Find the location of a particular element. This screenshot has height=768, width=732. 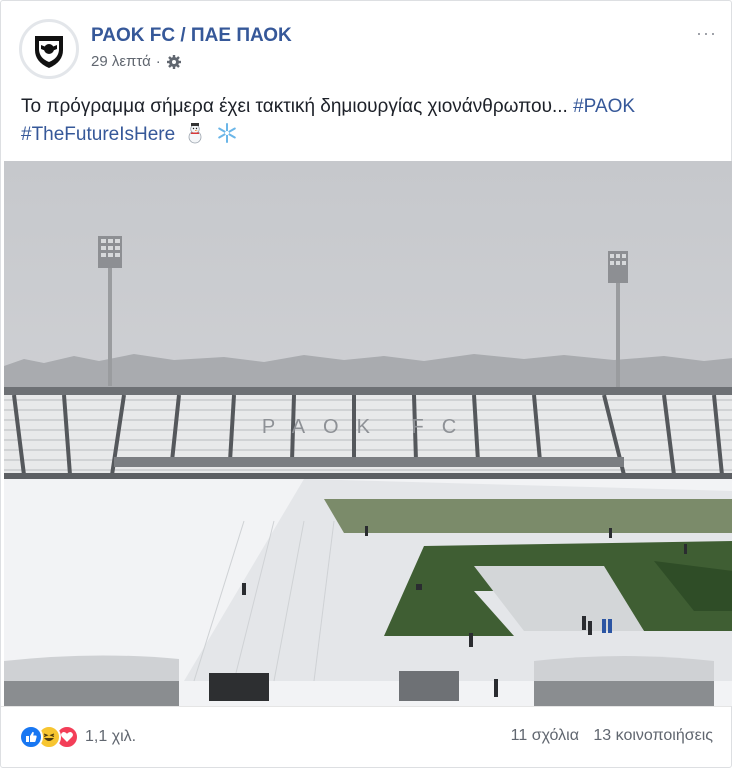

reactions-summary: 1,1 χιλ. is located at coordinates (77, 737).